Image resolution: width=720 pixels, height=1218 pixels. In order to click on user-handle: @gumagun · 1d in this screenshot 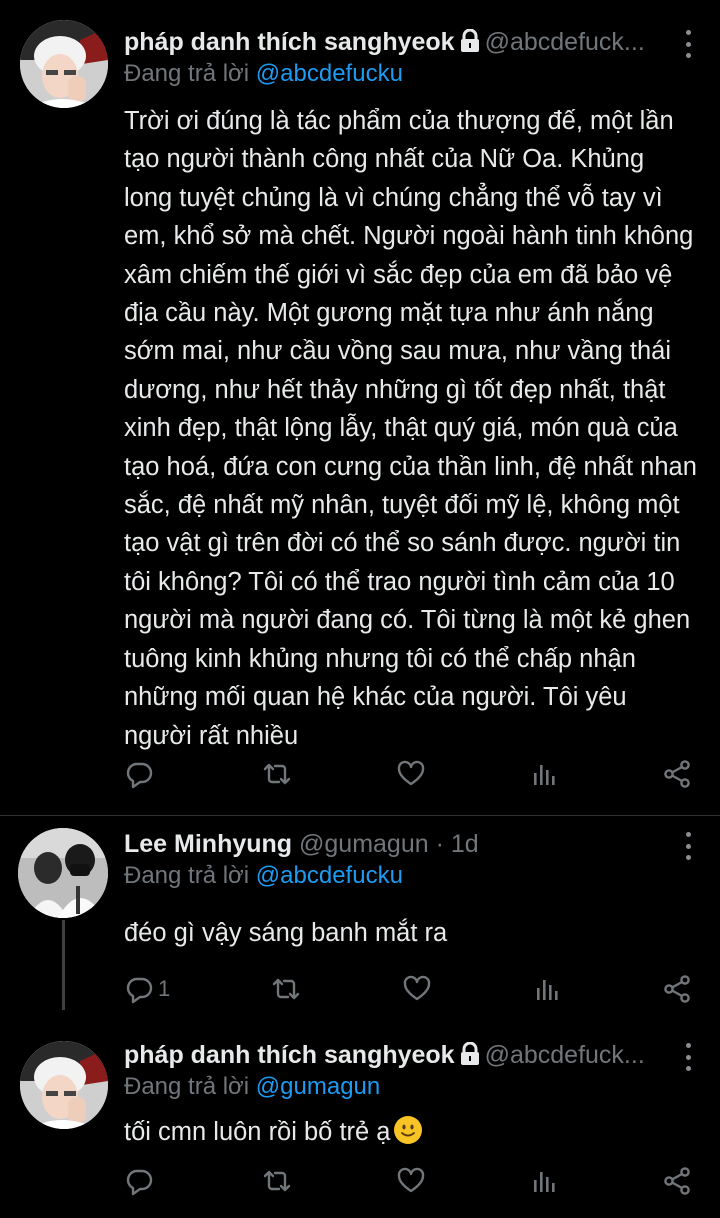, I will do `click(389, 844)`.